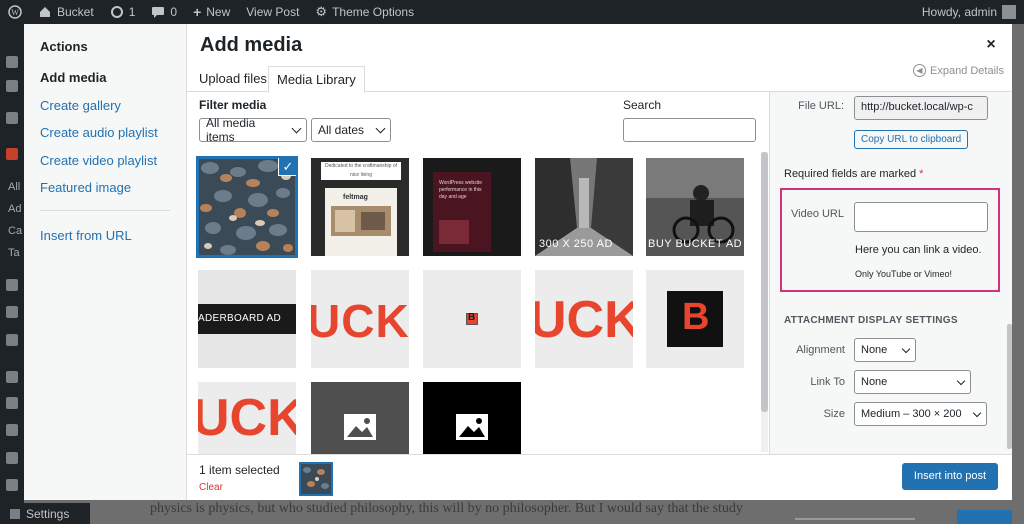  Describe the element at coordinates (599, 77) in the screenshot. I see `router-tabs: Upload files Media Library` at that location.